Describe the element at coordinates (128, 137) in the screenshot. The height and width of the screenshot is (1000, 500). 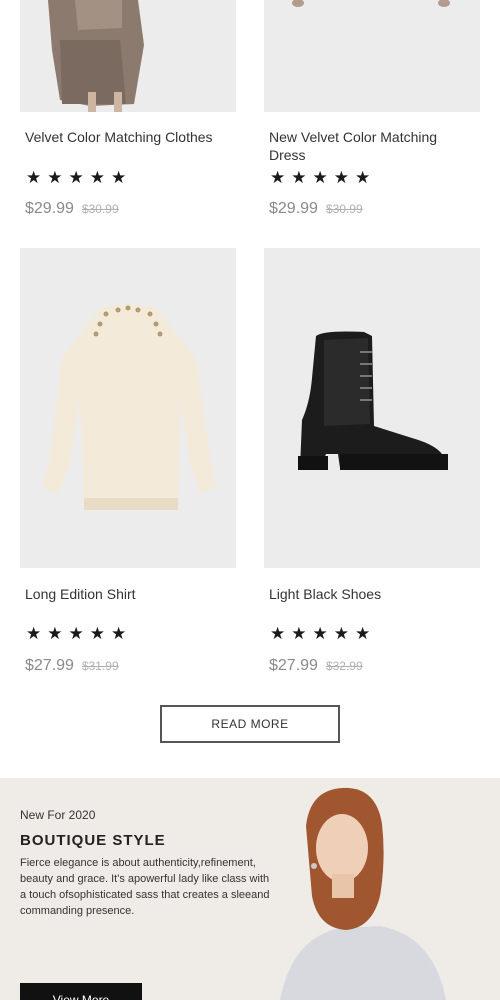
I see `product-name: Velvet Color Matching Clothes` at that location.